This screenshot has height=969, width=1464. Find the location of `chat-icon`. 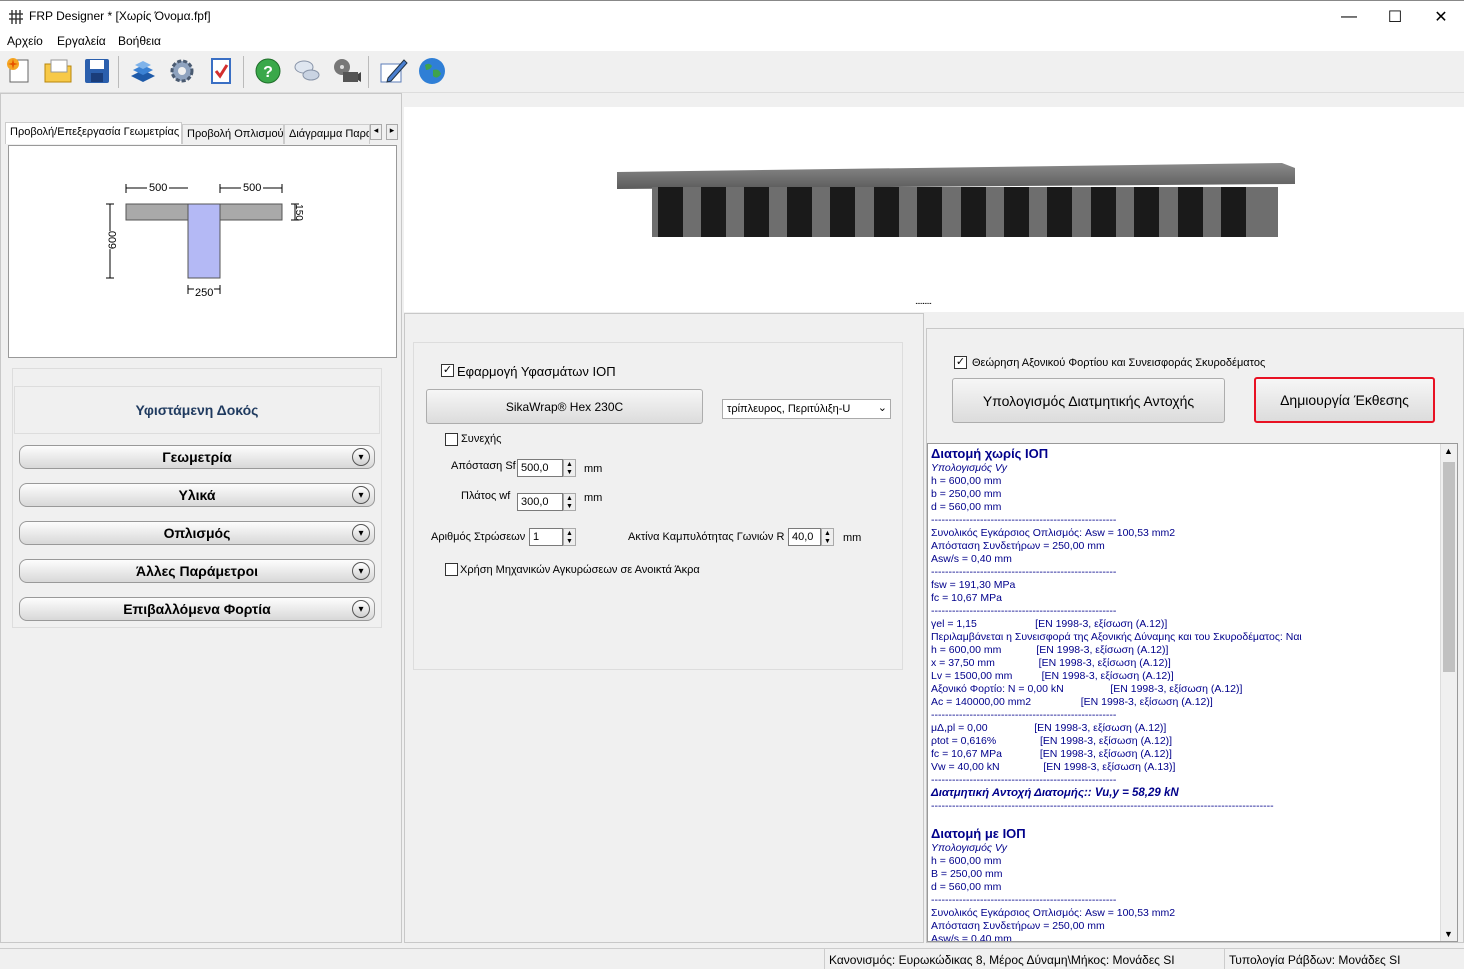

chat-icon is located at coordinates (307, 71).